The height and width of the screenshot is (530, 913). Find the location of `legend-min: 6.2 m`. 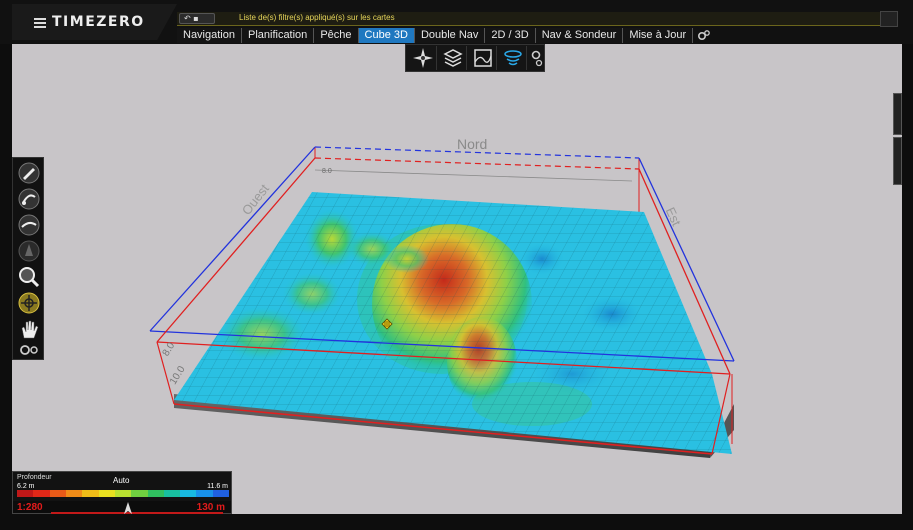

legend-min: 6.2 m is located at coordinates (26, 486).